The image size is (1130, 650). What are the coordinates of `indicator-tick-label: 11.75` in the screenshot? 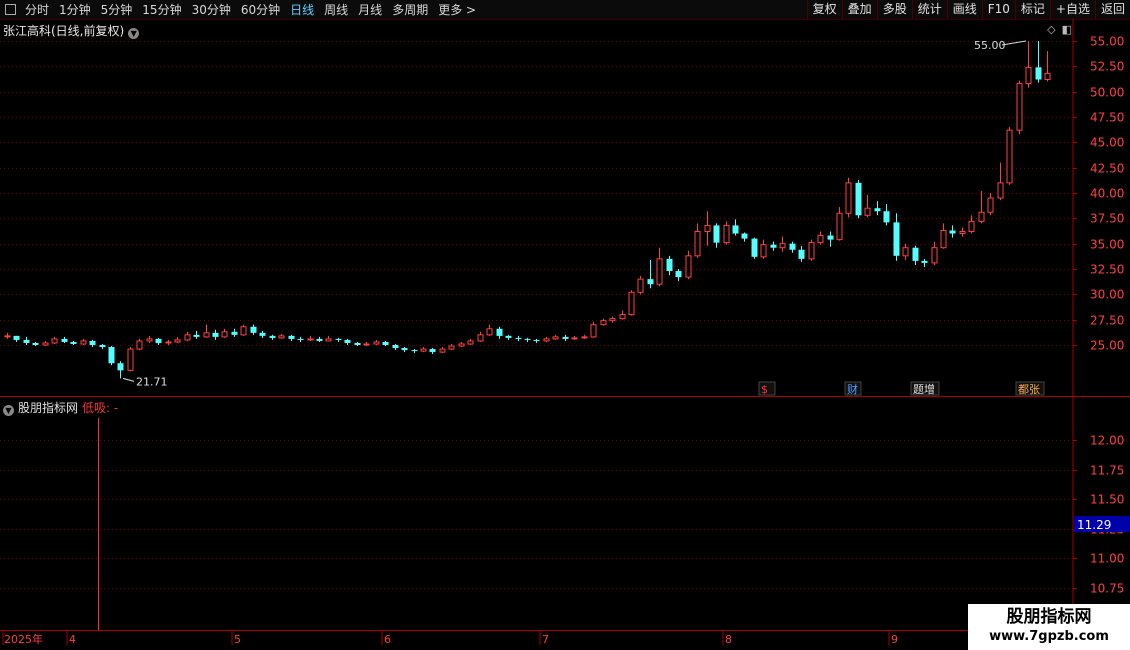 It's located at (1107, 471).